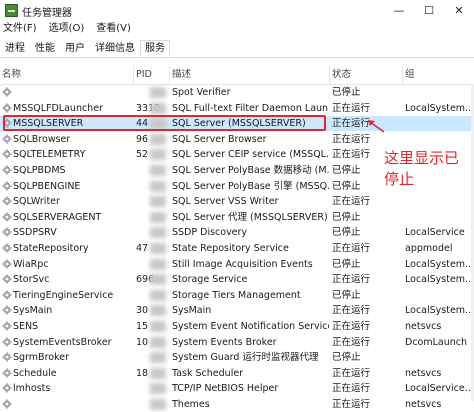 The image size is (474, 412). Describe the element at coordinates (75, 48) in the screenshot. I see `tab-users: 用户` at that location.